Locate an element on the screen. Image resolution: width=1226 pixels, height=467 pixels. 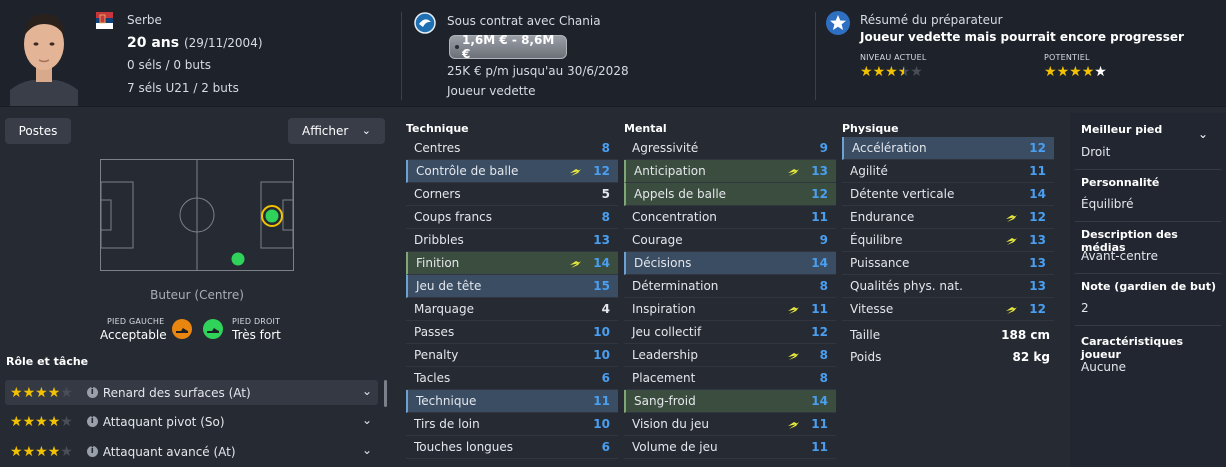
attribute-value: 13 is located at coordinates (601, 240).